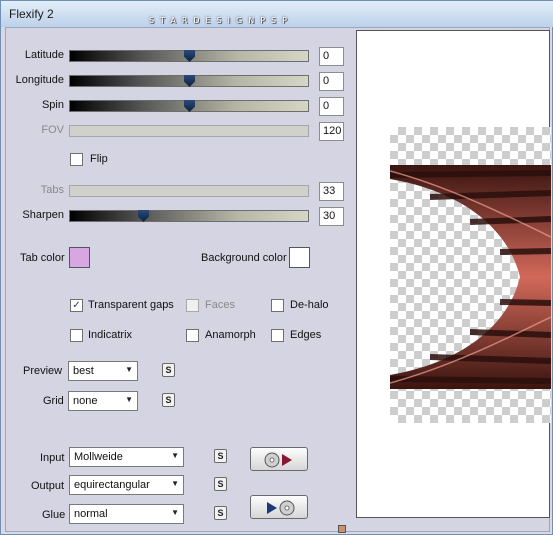 Image resolution: width=553 pixels, height=535 pixels. What do you see at coordinates (91, 514) in the screenshot?
I see `glue-dropdown-value: normal` at bounding box center [91, 514].